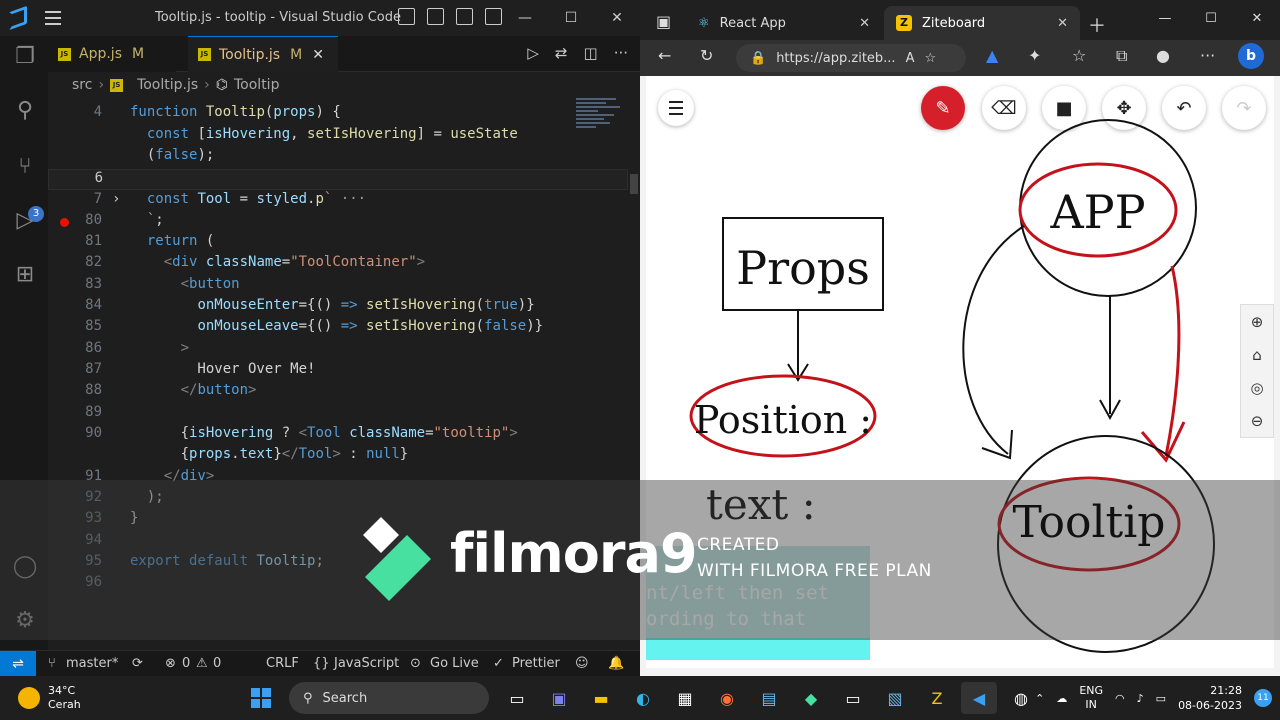 The height and width of the screenshot is (720, 1280). I want to click on clock: 21:28 08-06-2023, so click(1210, 698).